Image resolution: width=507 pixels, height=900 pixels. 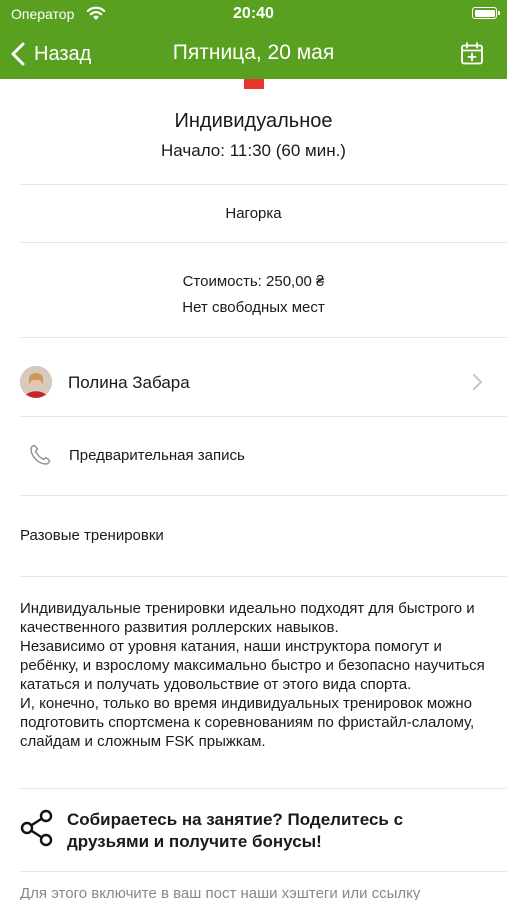 I want to click on event-location: Нагорка, so click(x=253, y=213).